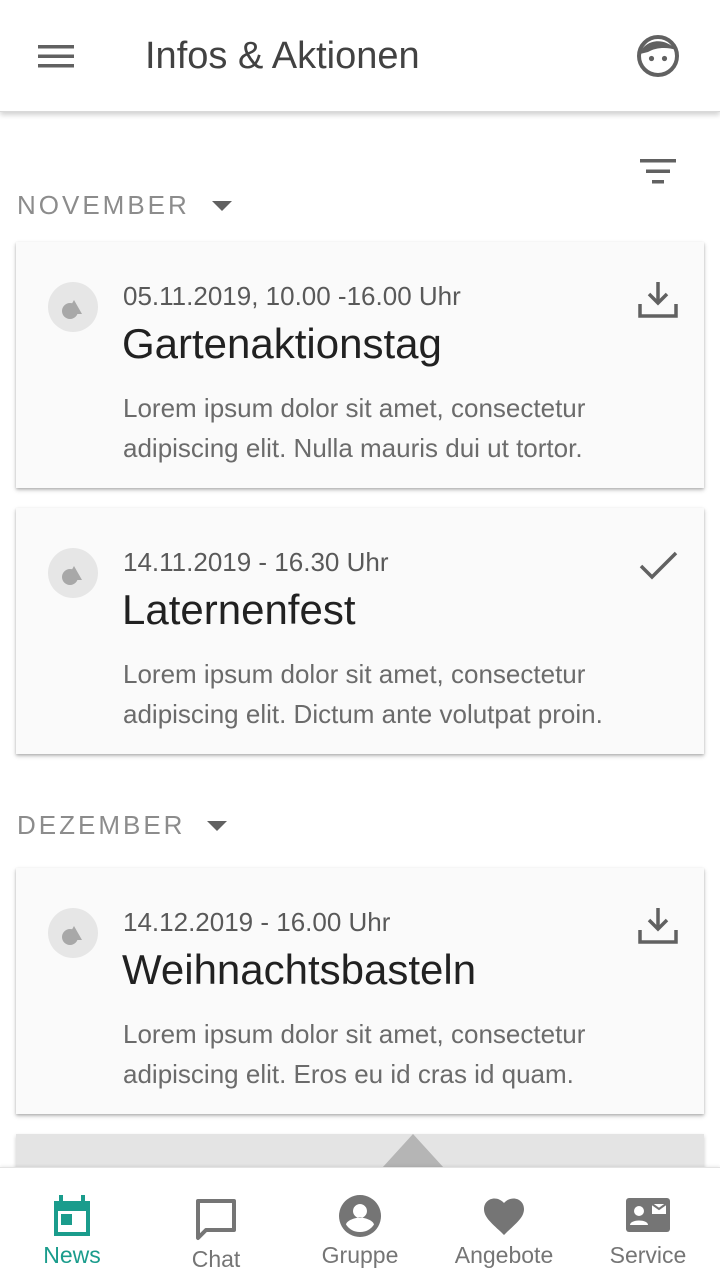 This screenshot has width=720, height=1280. Describe the element at coordinates (257, 922) in the screenshot. I see `event-date: 14.12.2019 - 16.00 Uhr` at that location.